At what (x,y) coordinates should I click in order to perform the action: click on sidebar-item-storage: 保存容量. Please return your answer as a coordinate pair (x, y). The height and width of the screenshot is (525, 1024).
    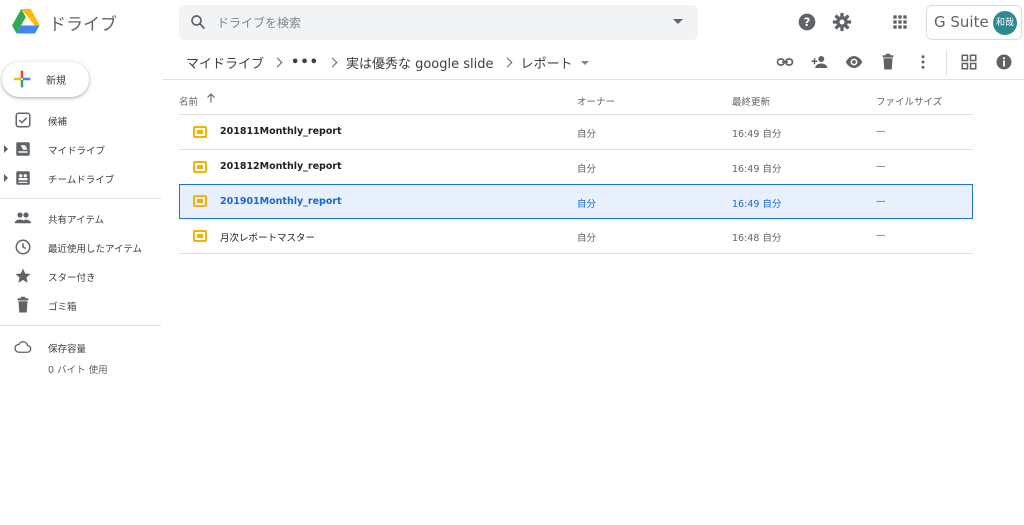
    Looking at the image, I should click on (81, 347).